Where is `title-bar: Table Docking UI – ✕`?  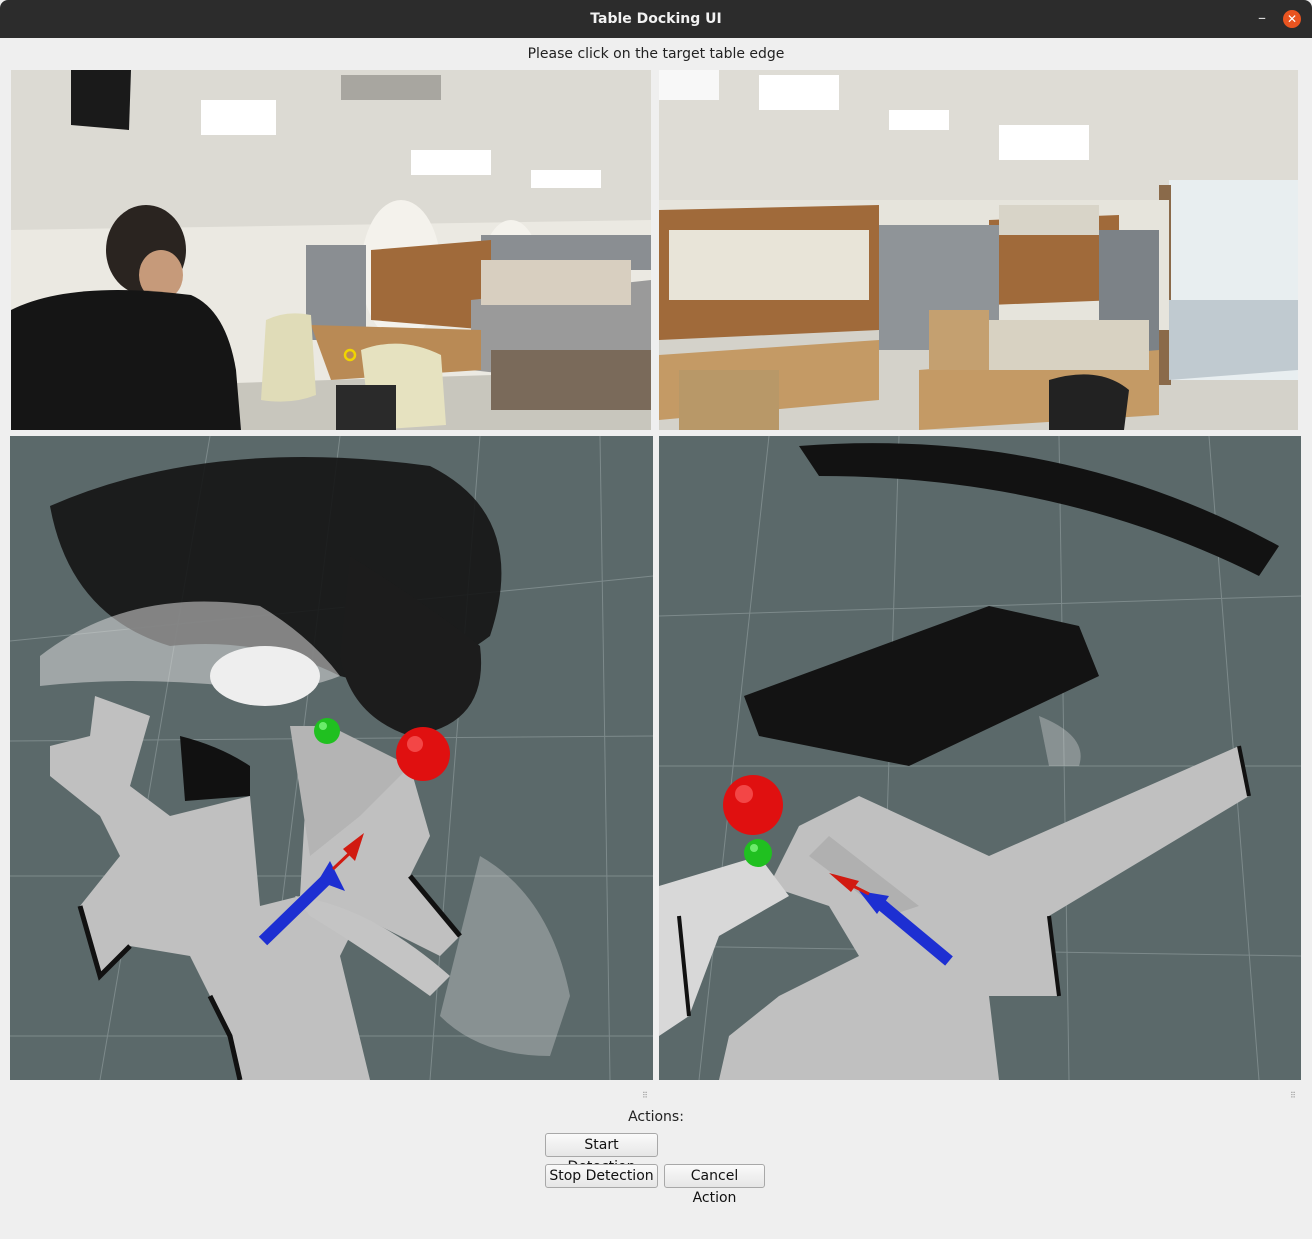
title-bar: Table Docking UI – ✕ is located at coordinates (656, 19).